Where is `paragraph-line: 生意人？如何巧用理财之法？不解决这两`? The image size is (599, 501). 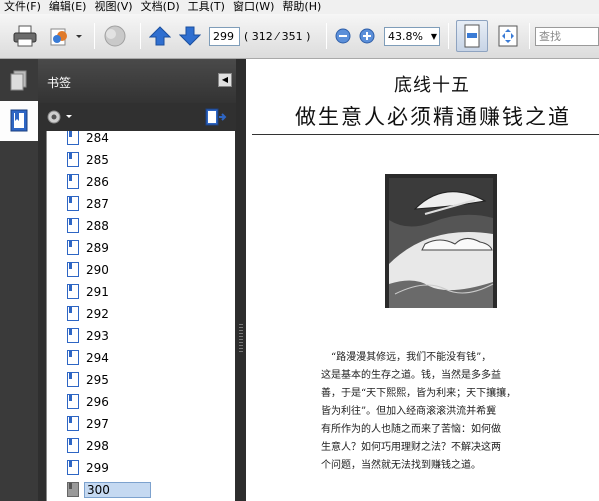 paragraph-line: 生意人？如何巧用理财之法？不解决这两 is located at coordinates (411, 447).